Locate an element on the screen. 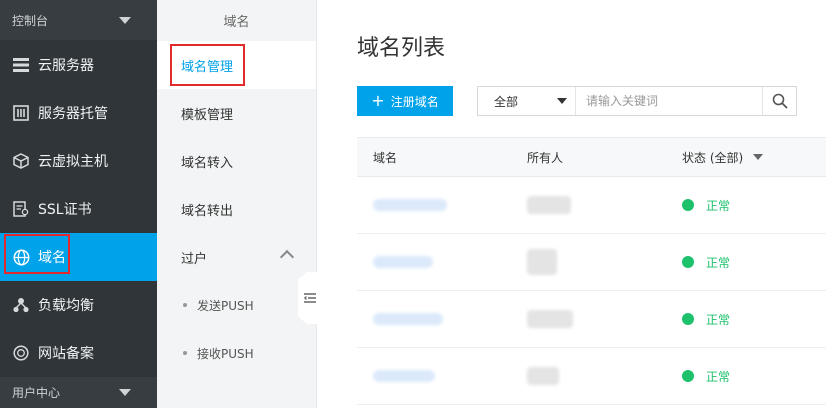 The height and width of the screenshot is (408, 826). sidebar-item-website-record: 网站备案 is located at coordinates (78, 353).